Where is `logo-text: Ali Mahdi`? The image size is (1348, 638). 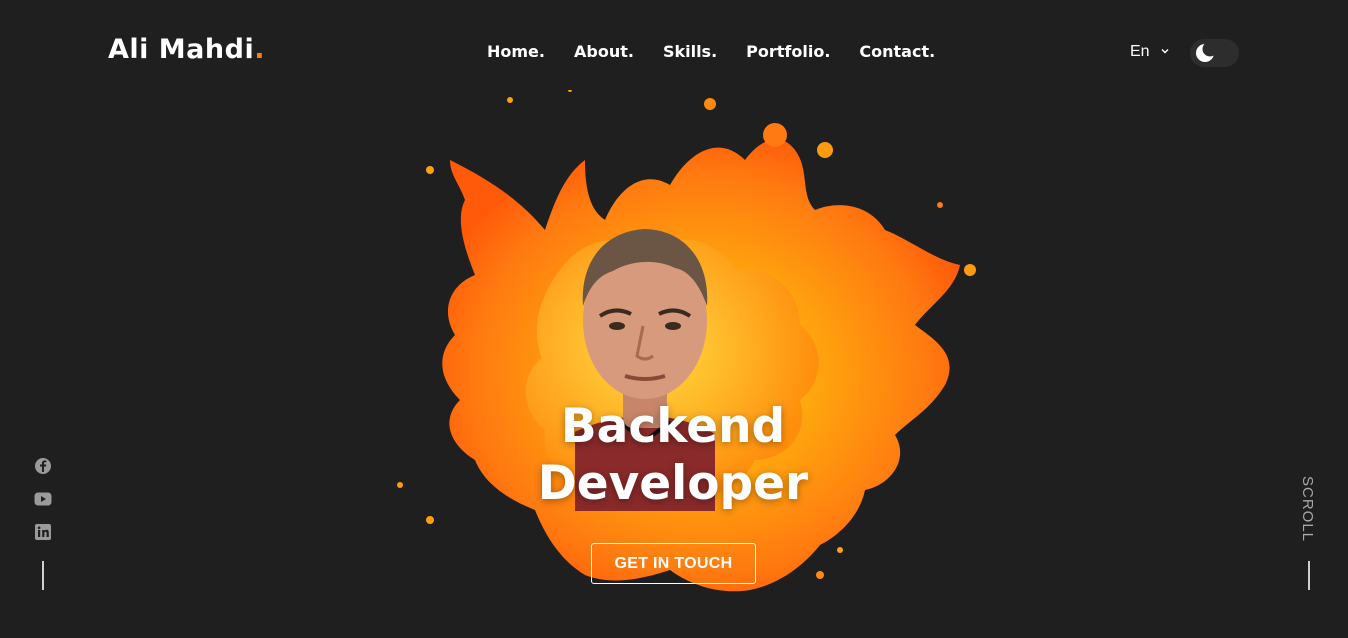 logo-text: Ali Mahdi is located at coordinates (181, 49).